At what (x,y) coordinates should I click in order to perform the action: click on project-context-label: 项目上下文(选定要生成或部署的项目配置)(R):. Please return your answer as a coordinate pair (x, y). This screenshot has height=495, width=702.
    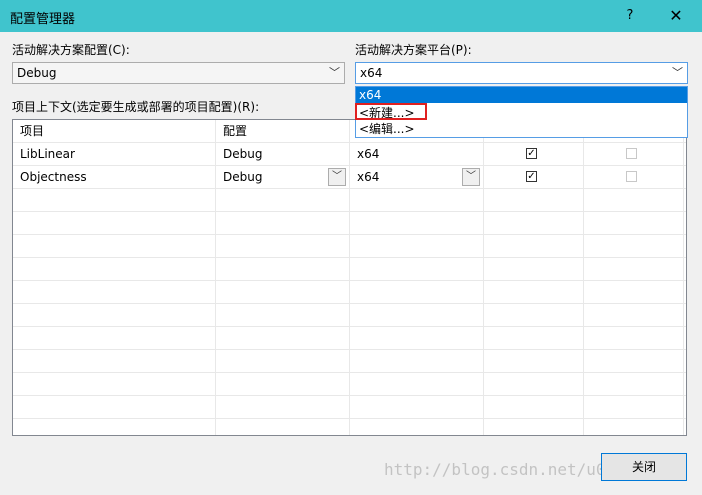
    Looking at the image, I should click on (136, 107).